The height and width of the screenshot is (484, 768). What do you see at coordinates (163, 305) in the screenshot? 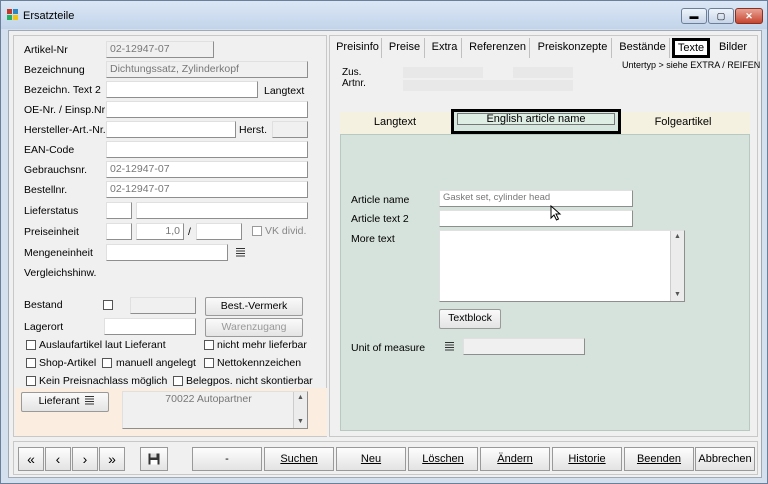
I see `bestand-field` at bounding box center [163, 305].